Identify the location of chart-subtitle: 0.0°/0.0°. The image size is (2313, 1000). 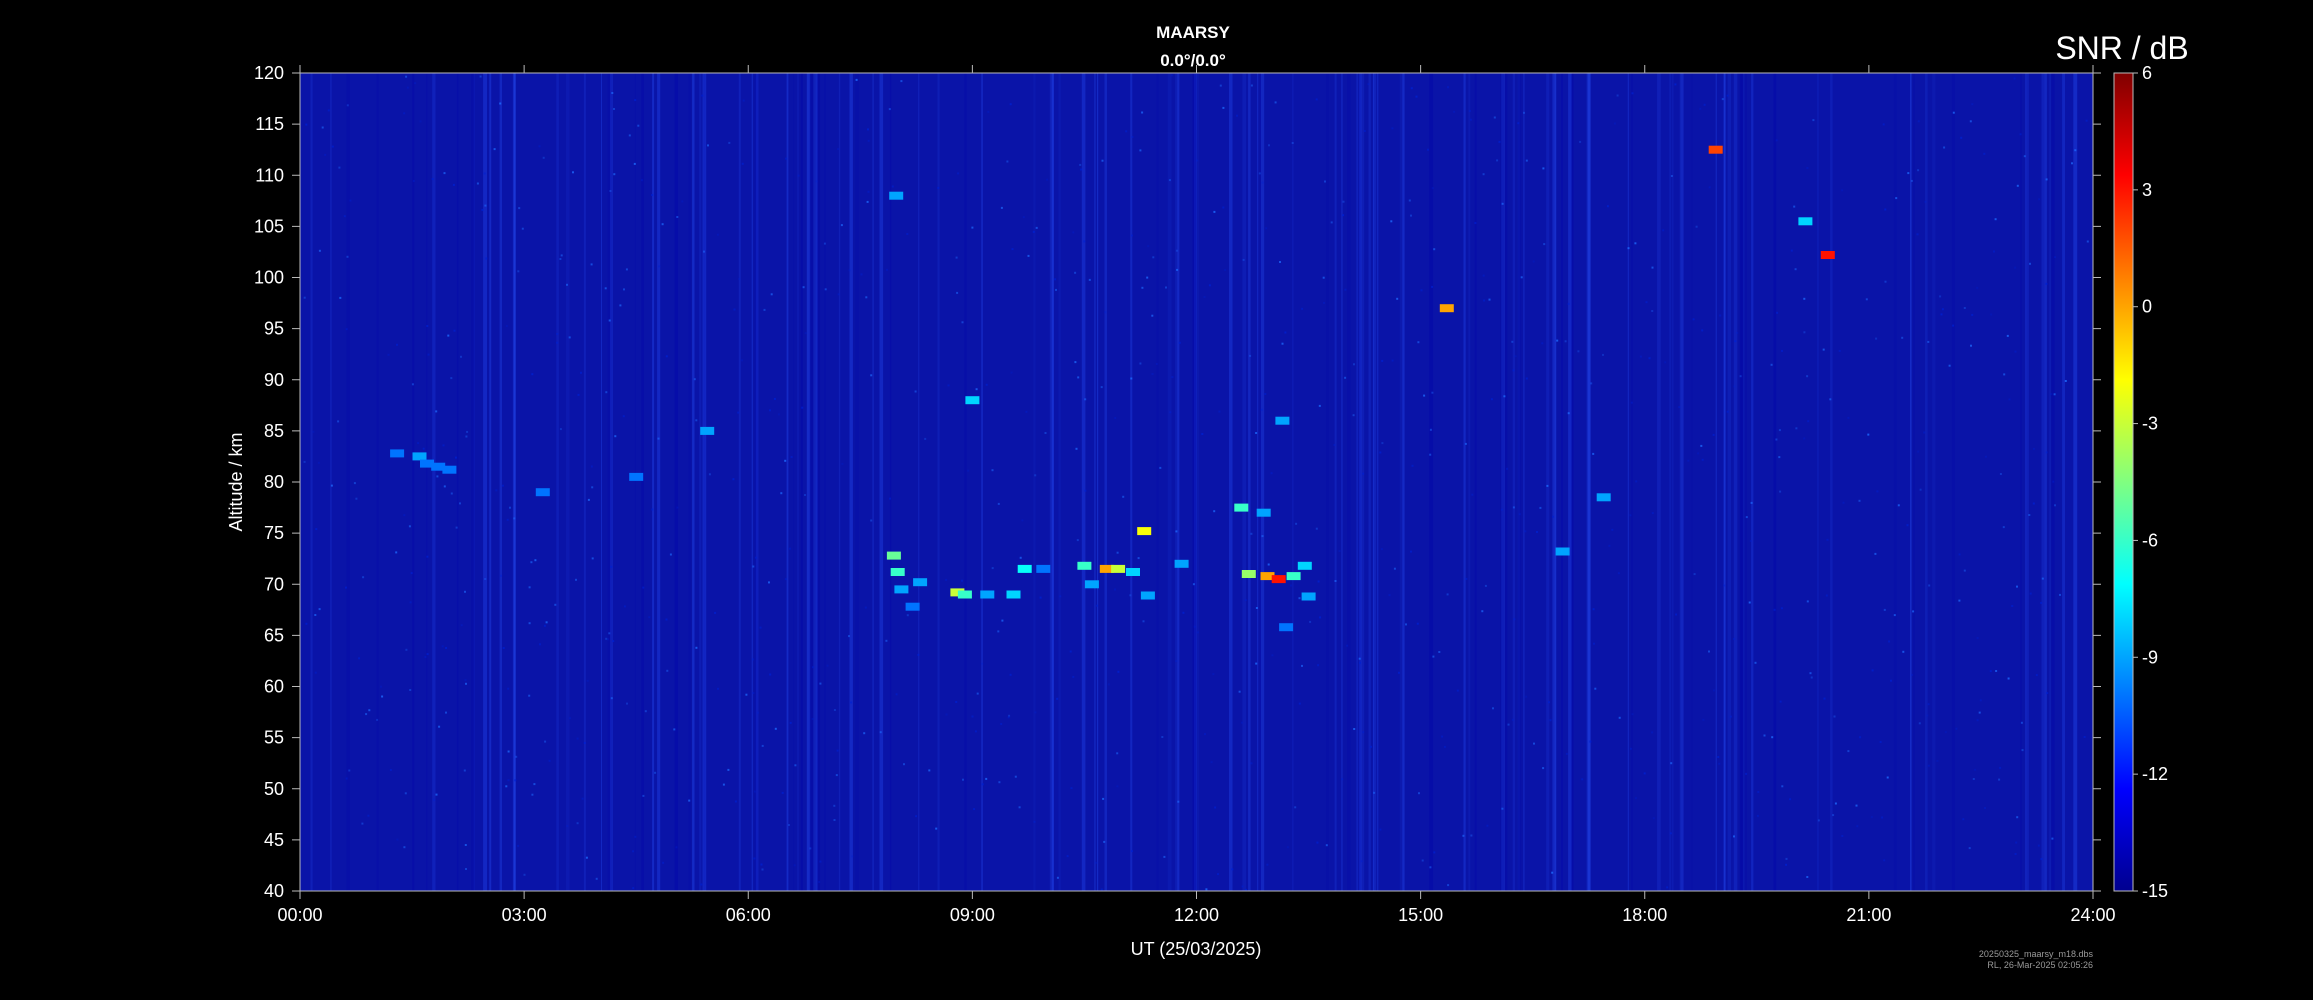
(1193, 60).